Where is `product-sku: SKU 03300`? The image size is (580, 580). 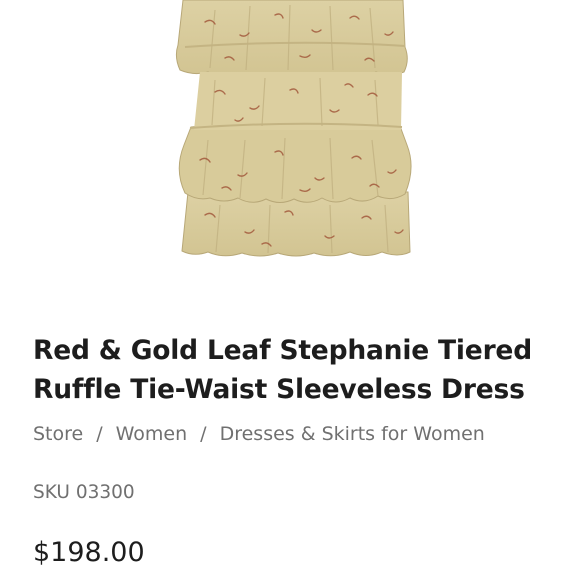
product-sku: SKU 03300 is located at coordinates (84, 493).